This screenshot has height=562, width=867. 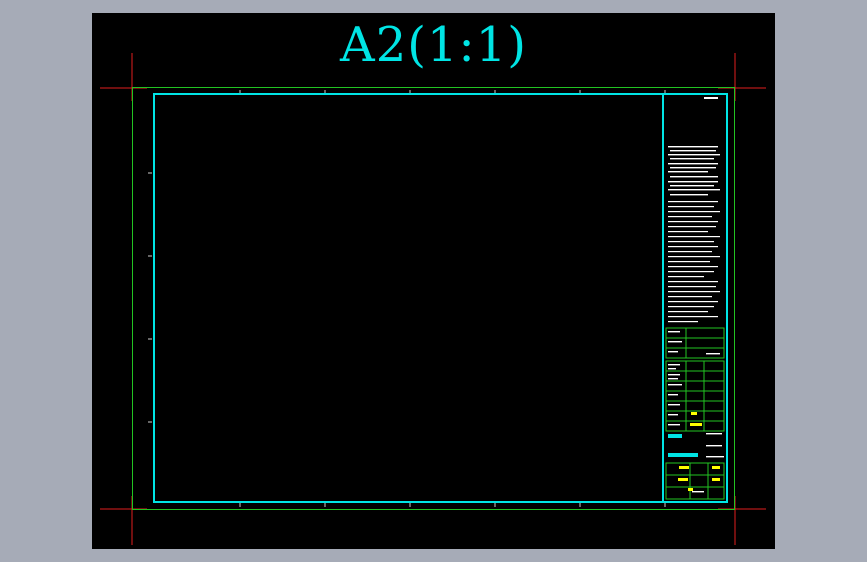 What do you see at coordinates (694, 451) in the screenshot?
I see `title-block-highlights` at bounding box center [694, 451].